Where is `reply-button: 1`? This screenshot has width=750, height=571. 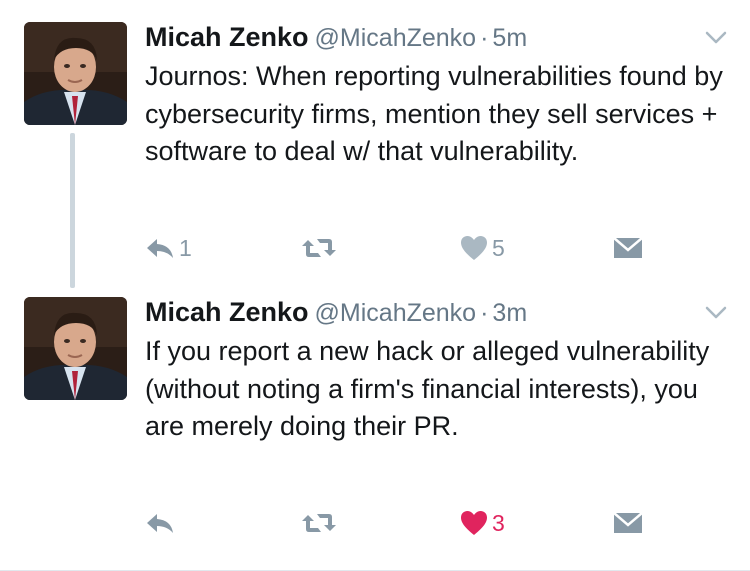
reply-button: 1 is located at coordinates (168, 248).